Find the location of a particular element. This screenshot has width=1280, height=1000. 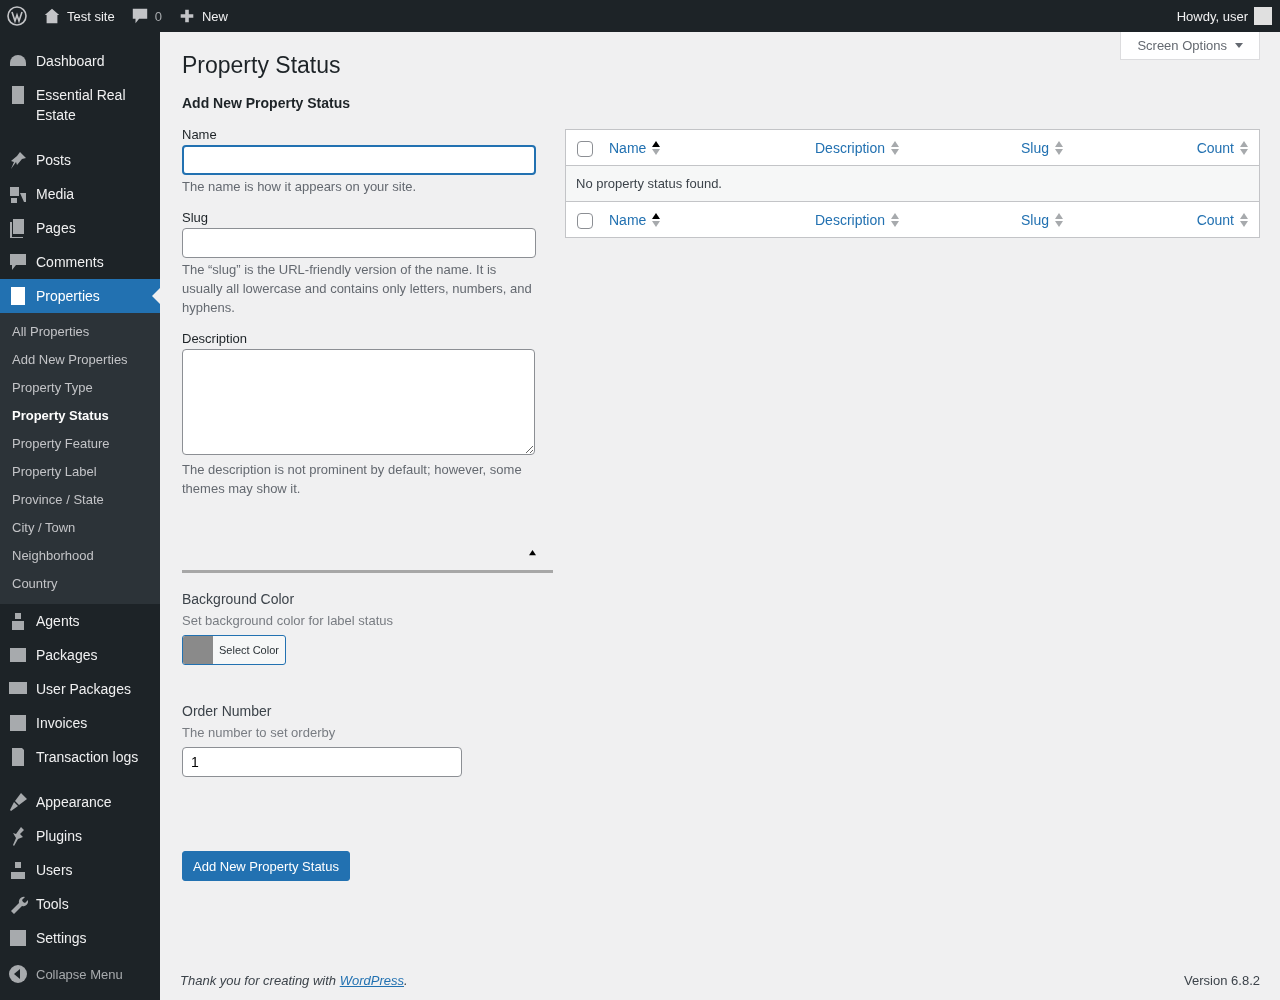

screen-options-button: Screen Options is located at coordinates (1190, 46).